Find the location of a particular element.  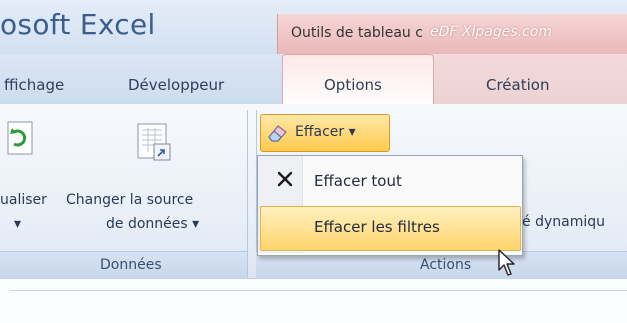

effacer-button-label: Effacer ▾ is located at coordinates (325, 132).